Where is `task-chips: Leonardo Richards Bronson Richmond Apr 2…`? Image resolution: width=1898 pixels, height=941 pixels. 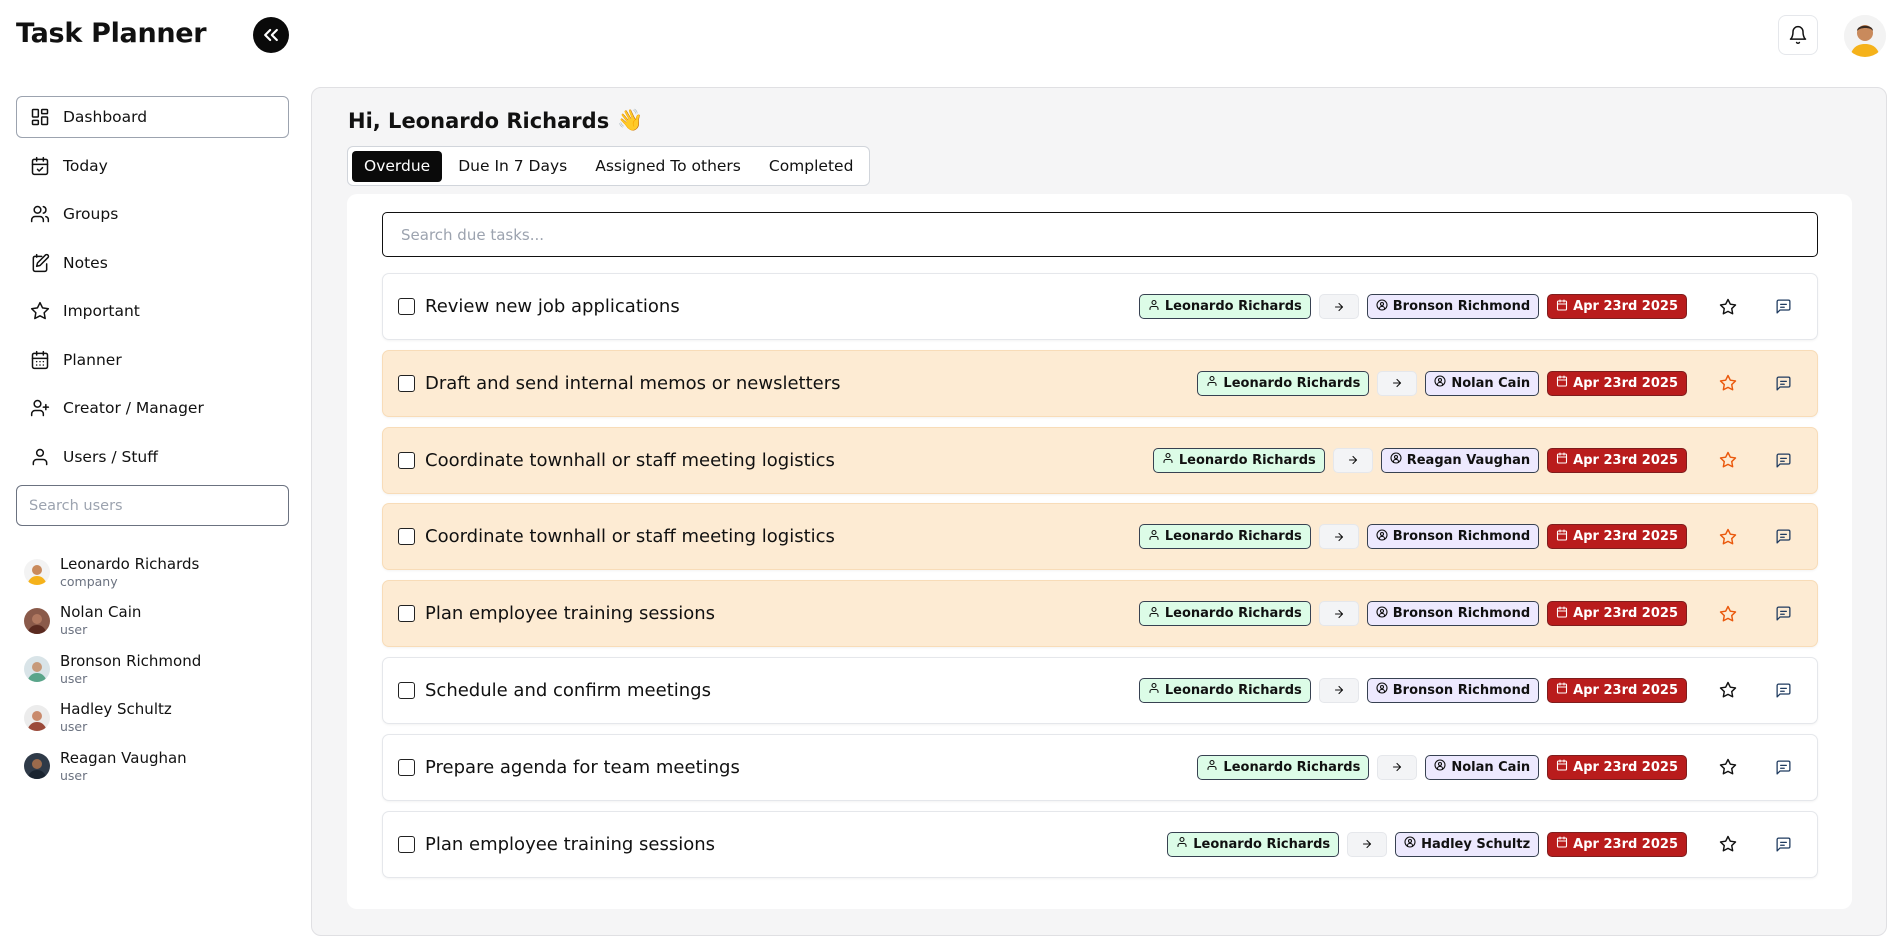
task-chips: Leonardo Richards Bronson Richmond Apr 2… is located at coordinates (1412, 537).